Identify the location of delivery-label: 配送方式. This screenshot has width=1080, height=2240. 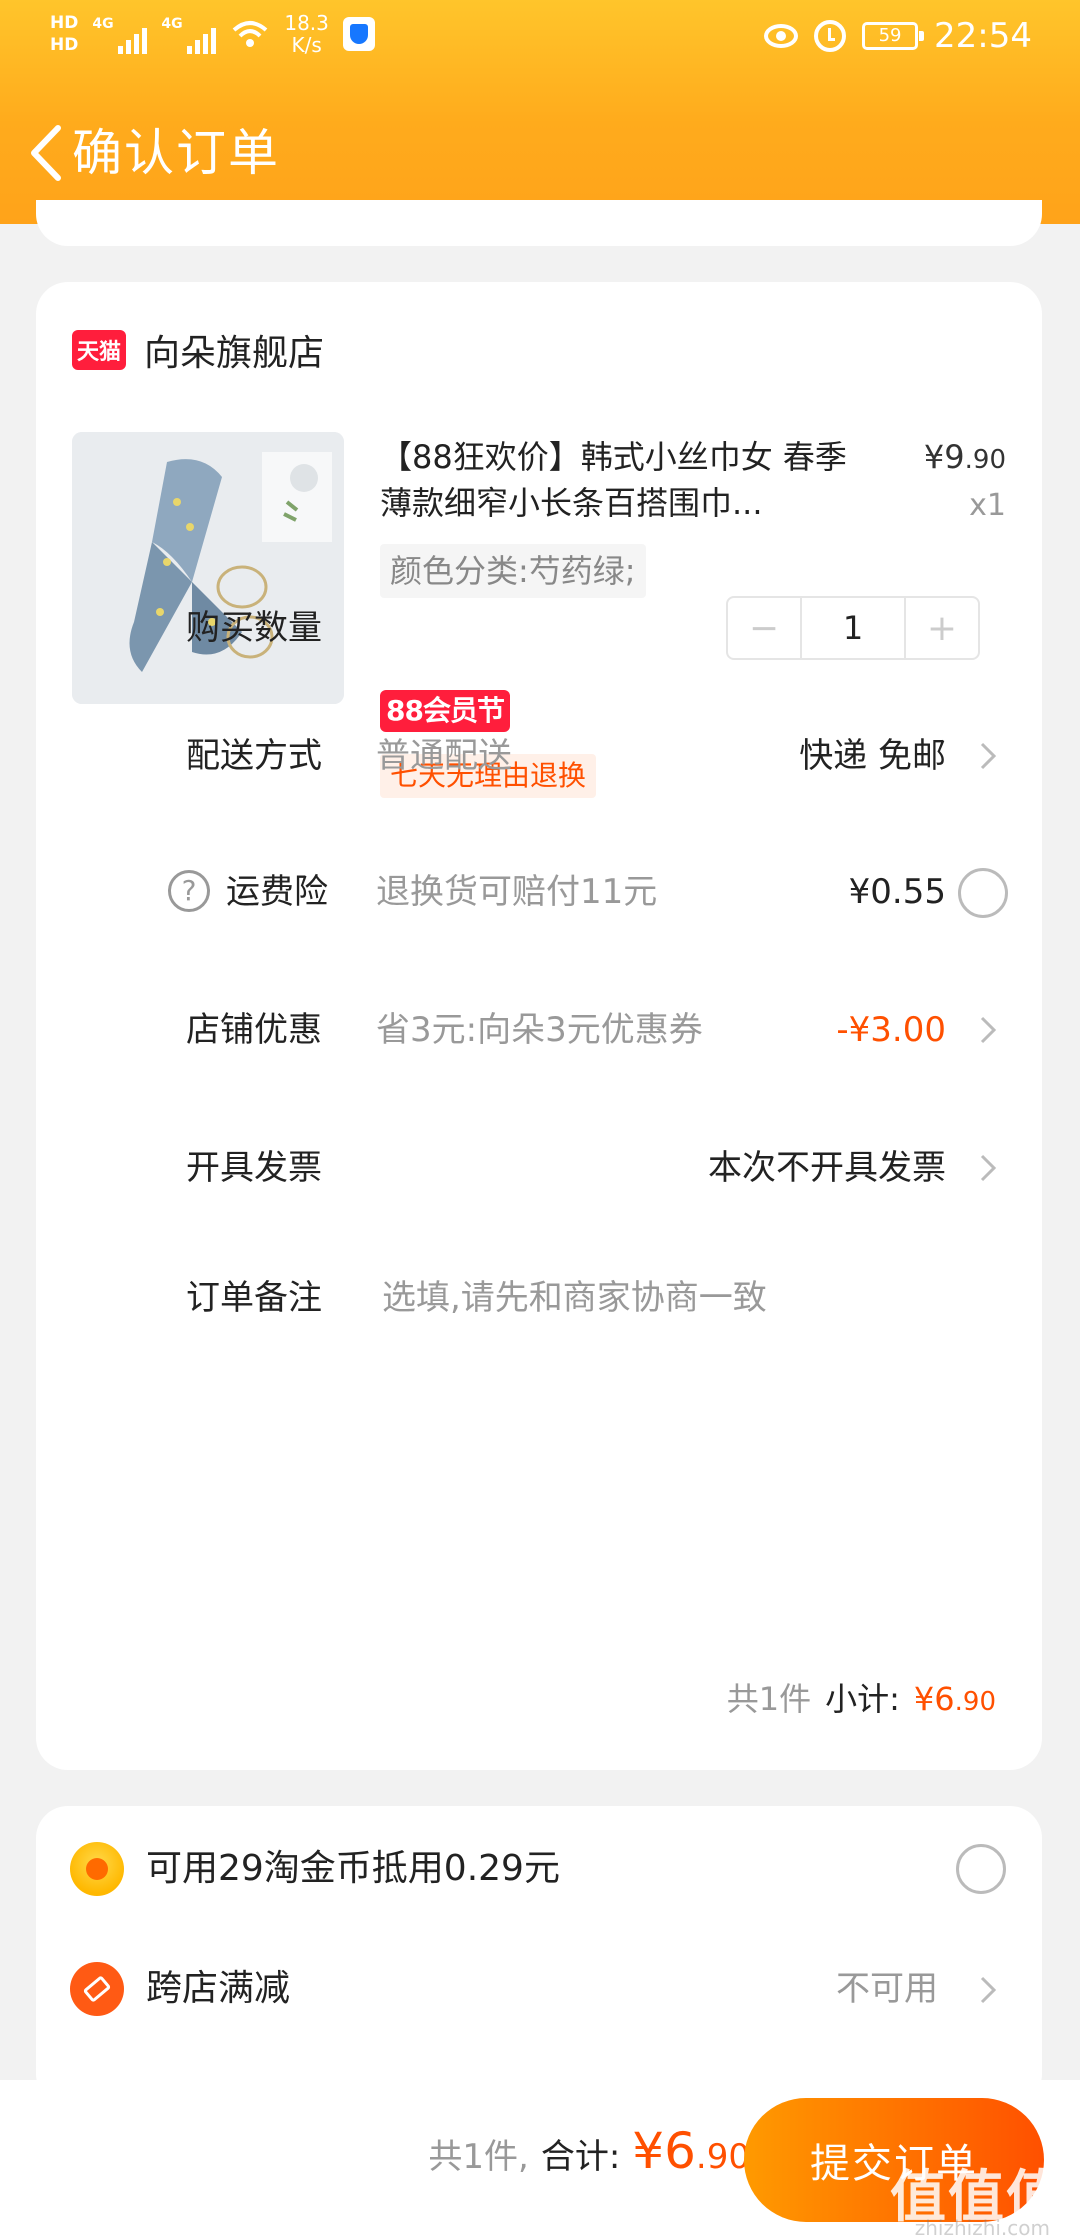
(254, 756).